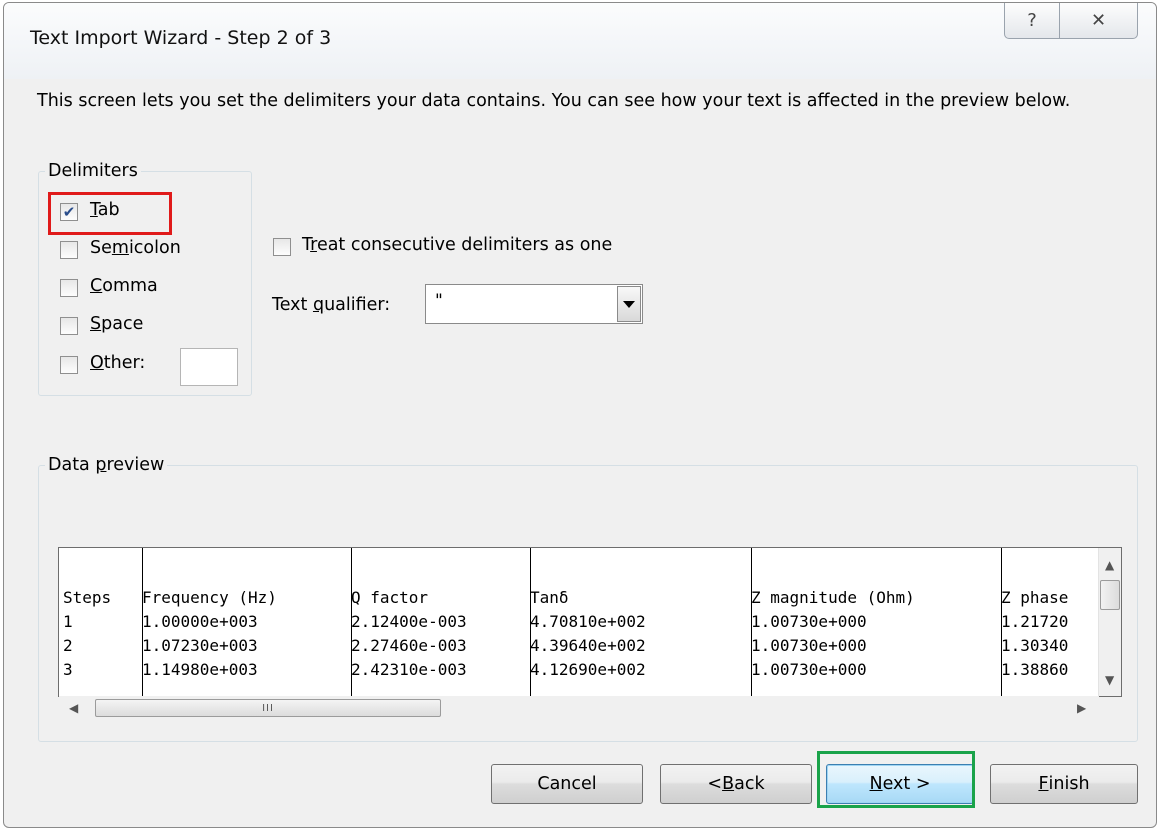 The width and height of the screenshot is (1161, 832). I want to click on title-bar-buttons: ? ✕, so click(1071, 21).